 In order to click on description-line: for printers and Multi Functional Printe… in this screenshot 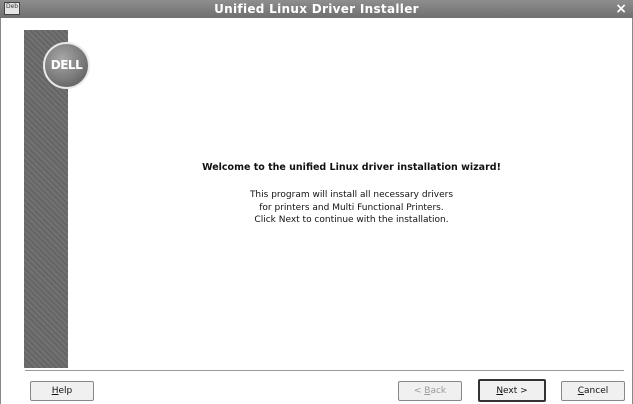, I will do `click(351, 207)`.